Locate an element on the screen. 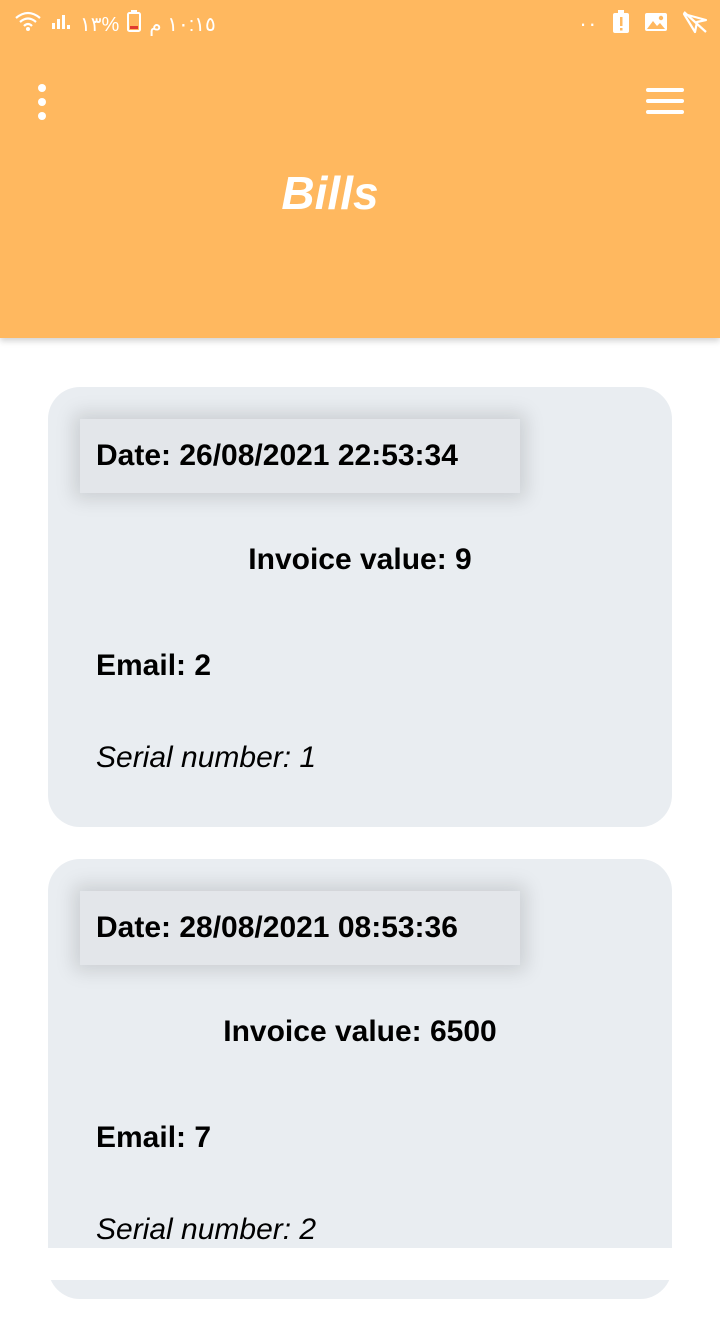 This screenshot has width=720, height=1331. signal-icon is located at coordinates (61, 24).